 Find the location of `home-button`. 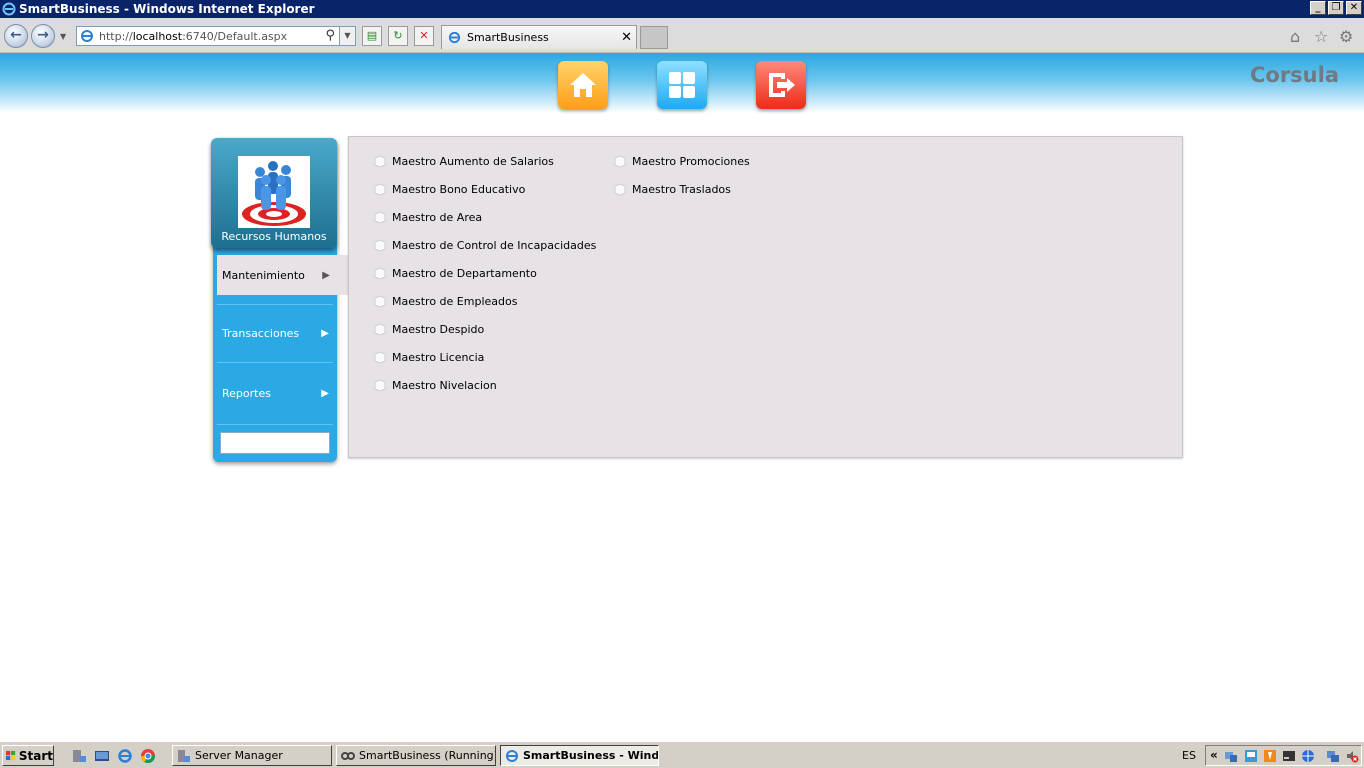

home-button is located at coordinates (583, 85).